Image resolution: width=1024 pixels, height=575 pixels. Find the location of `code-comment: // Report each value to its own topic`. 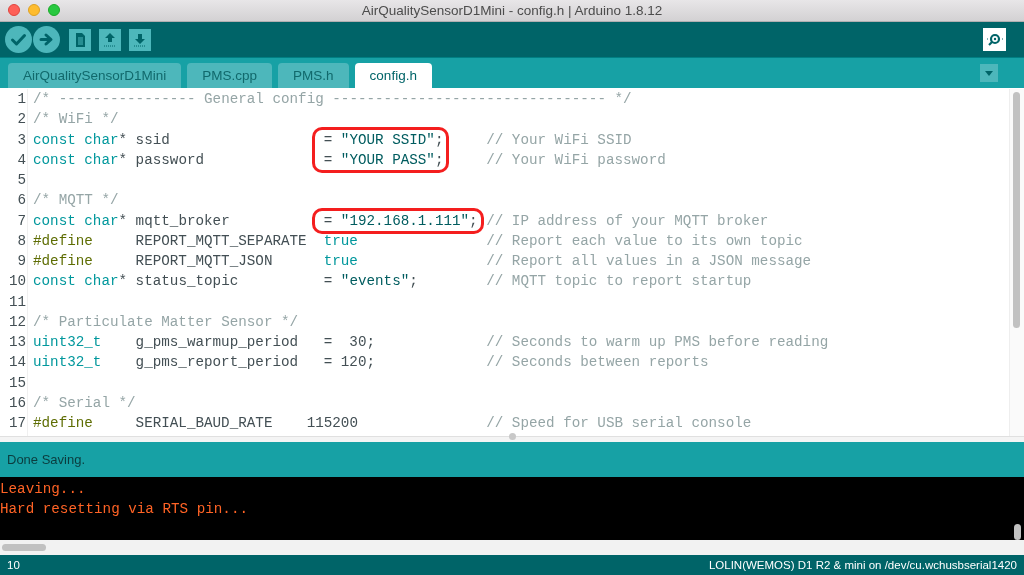

code-comment: // Report each value to its own topic is located at coordinates (644, 241).